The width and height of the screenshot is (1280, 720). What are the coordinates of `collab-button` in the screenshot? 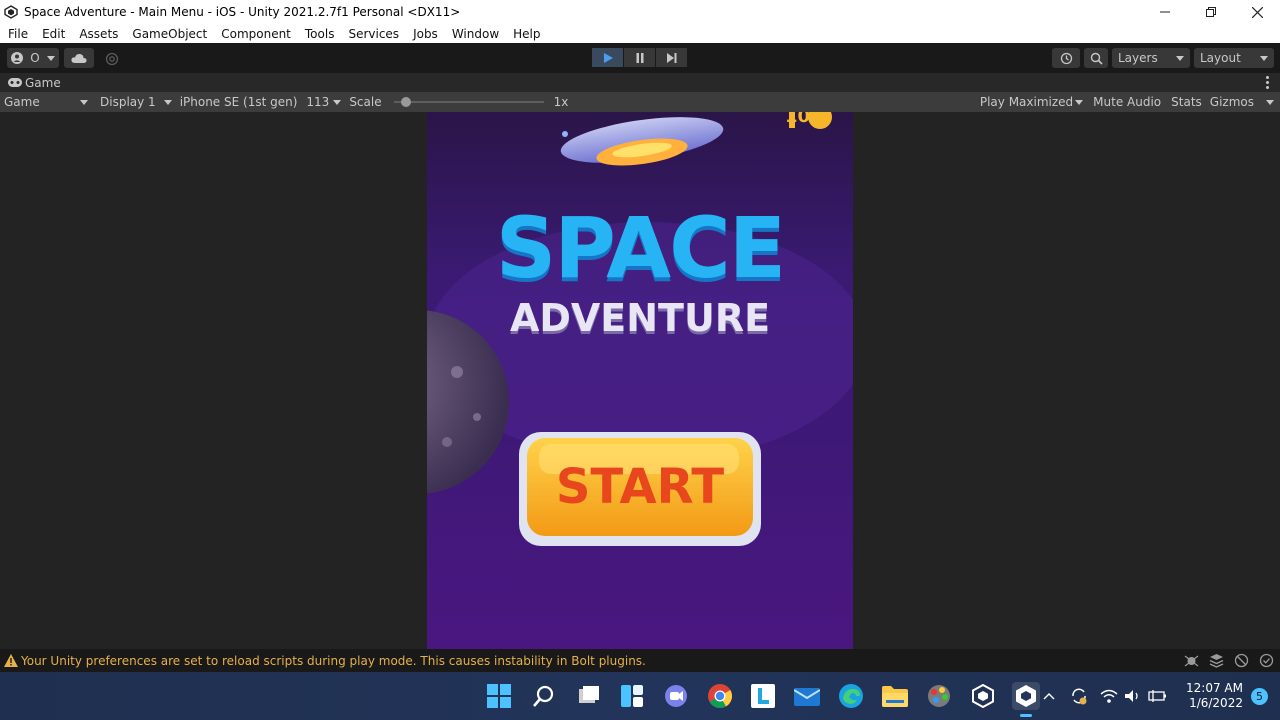 It's located at (112, 59).